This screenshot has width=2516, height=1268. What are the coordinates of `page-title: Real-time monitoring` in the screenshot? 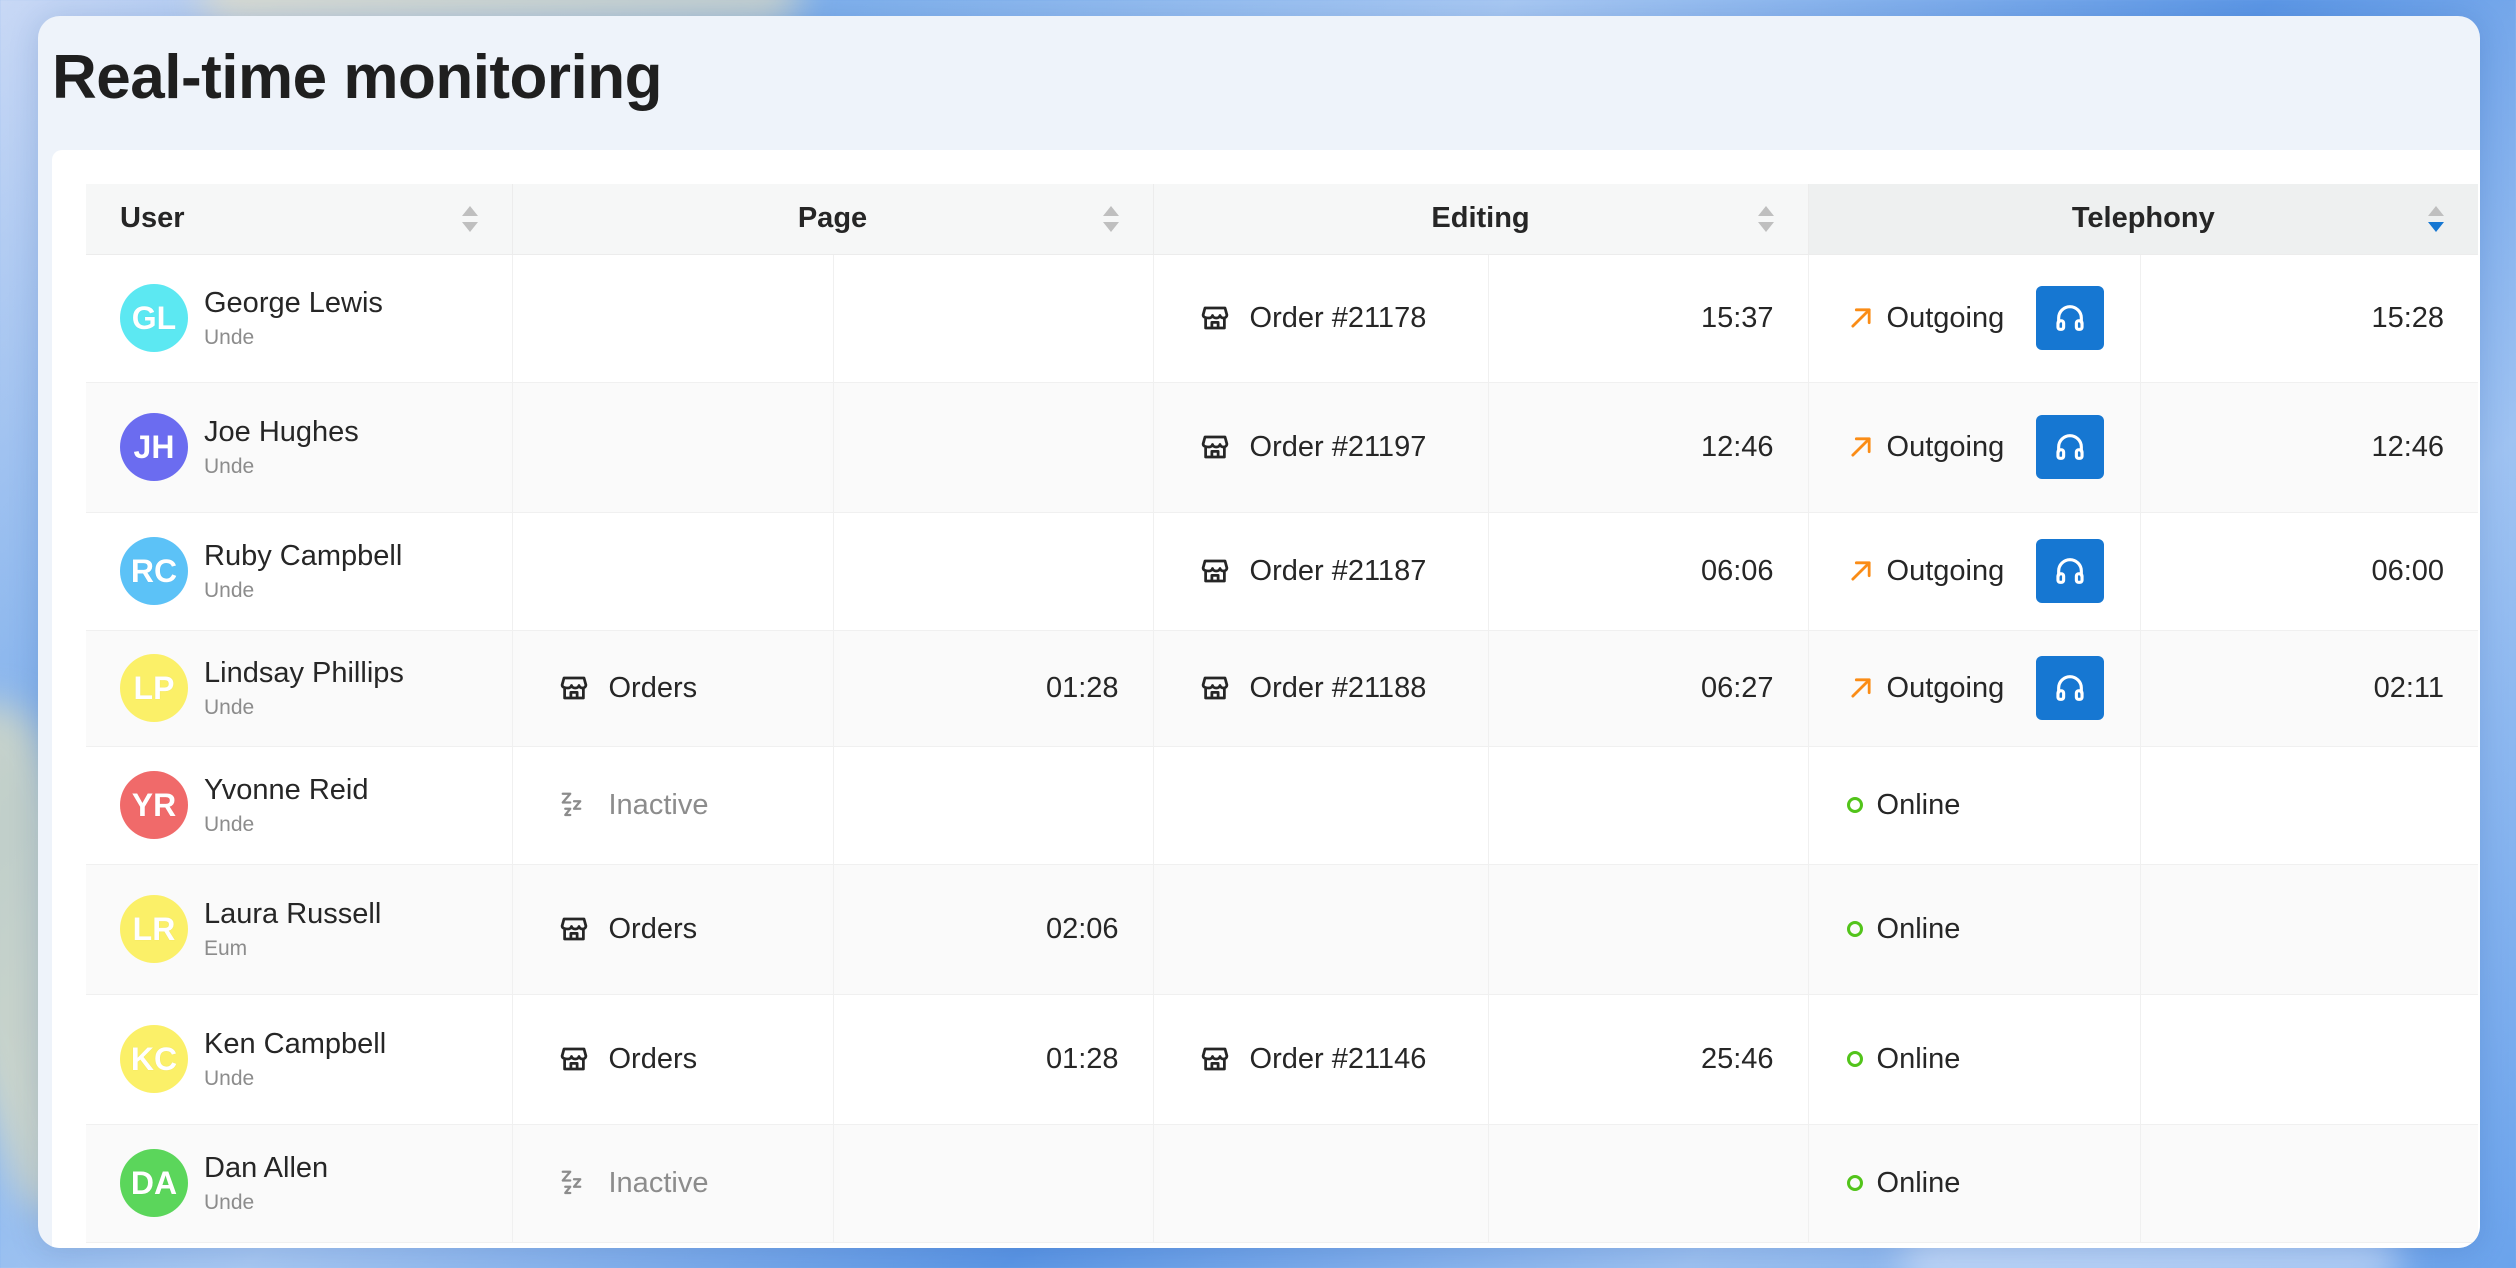 It's located at (357, 77).